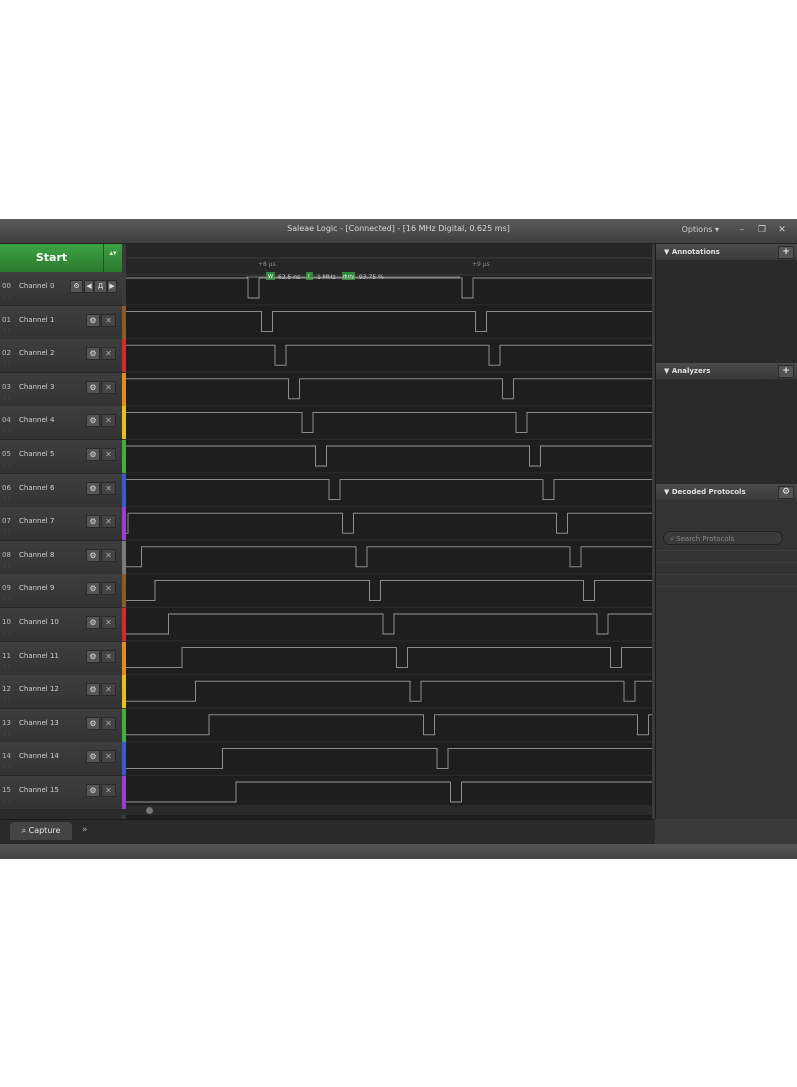  Describe the element at coordinates (149, 810) in the screenshot. I see `scroll-thumb` at that location.